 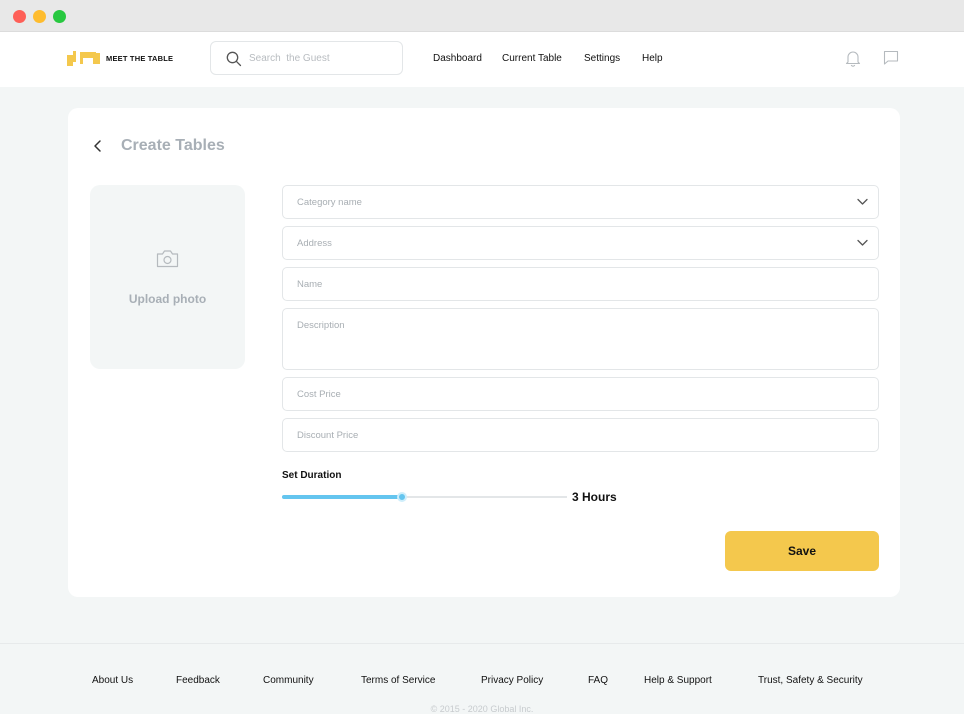 What do you see at coordinates (482, 16) in the screenshot?
I see `window-titlebar` at bounding box center [482, 16].